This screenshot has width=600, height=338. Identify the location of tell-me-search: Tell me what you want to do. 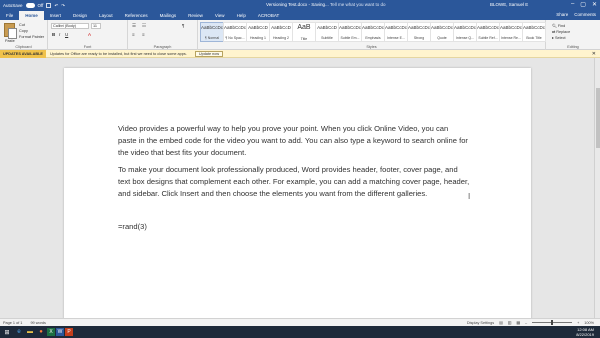
(358, 4).